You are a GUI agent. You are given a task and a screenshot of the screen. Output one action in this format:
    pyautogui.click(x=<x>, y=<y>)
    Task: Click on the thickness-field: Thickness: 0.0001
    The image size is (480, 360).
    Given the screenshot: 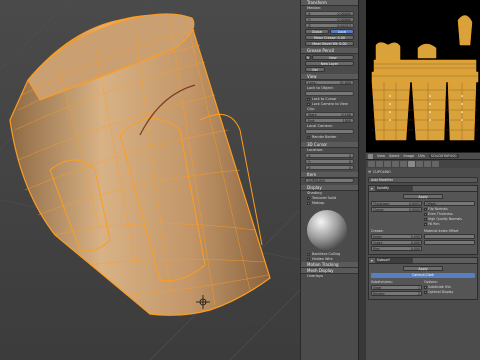 What is the action you would take?
    pyautogui.click(x=396, y=203)
    